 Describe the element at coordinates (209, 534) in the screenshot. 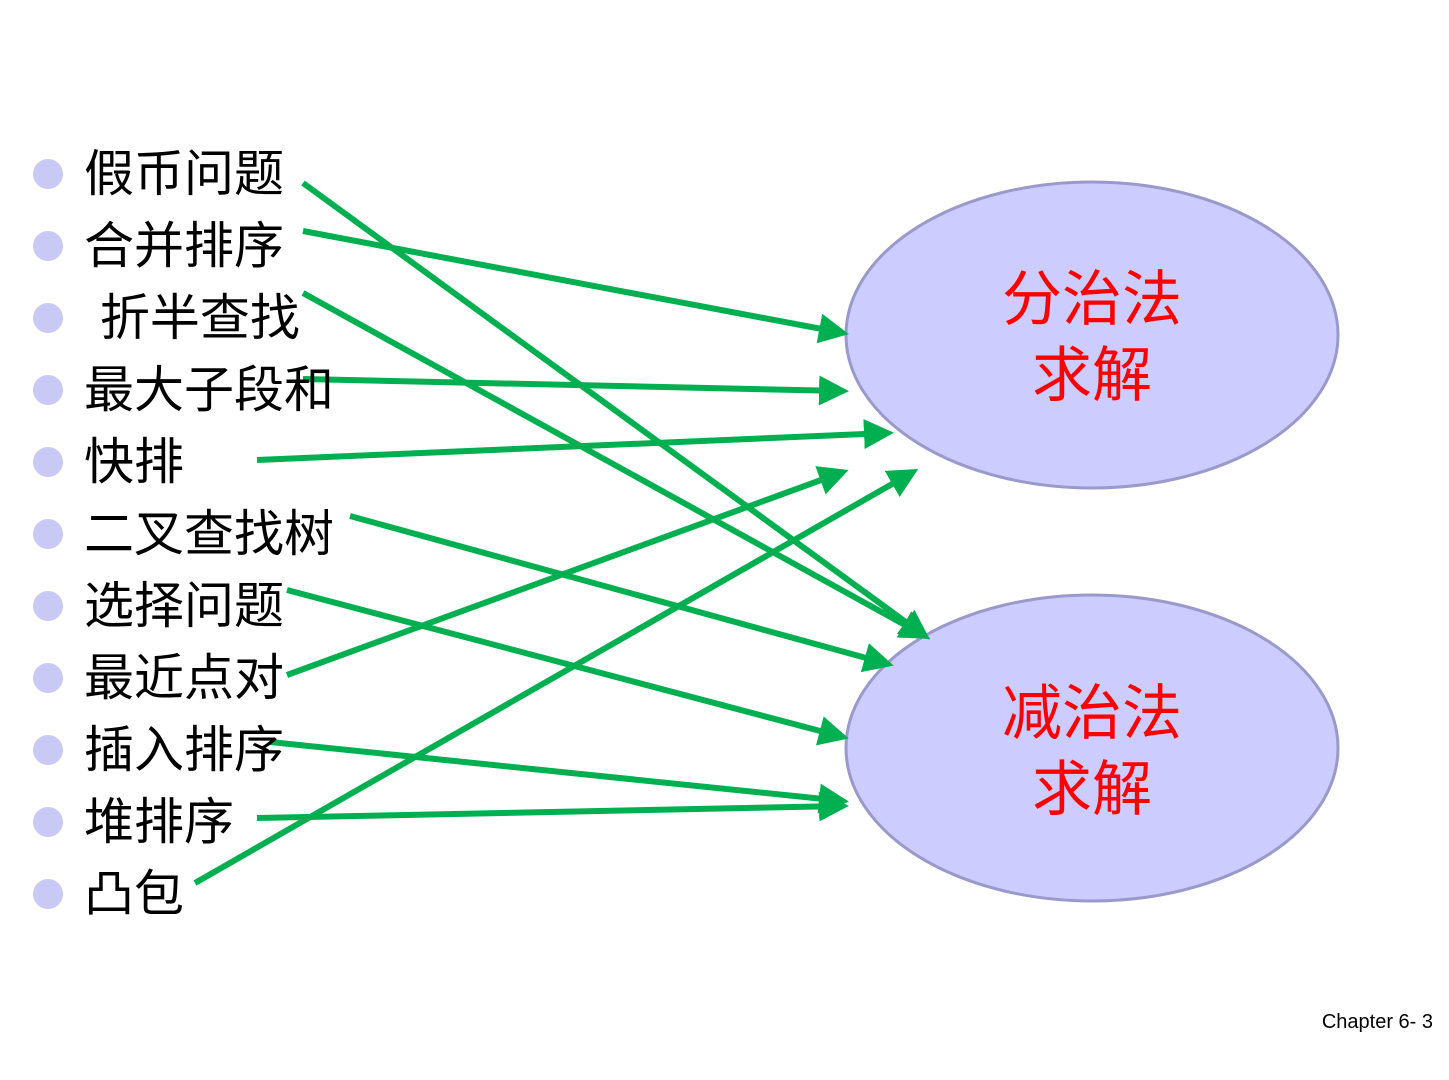

I see `item-label: 二叉查找树` at that location.